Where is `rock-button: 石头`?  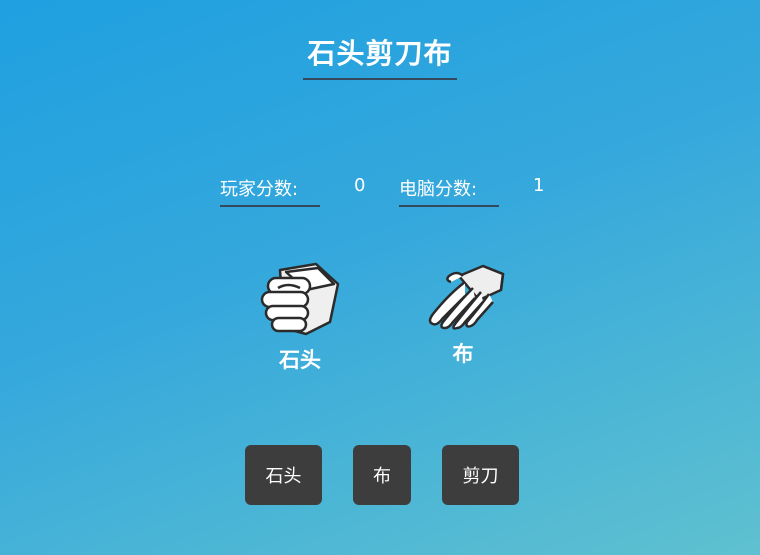
rock-button: 石头 is located at coordinates (283, 475).